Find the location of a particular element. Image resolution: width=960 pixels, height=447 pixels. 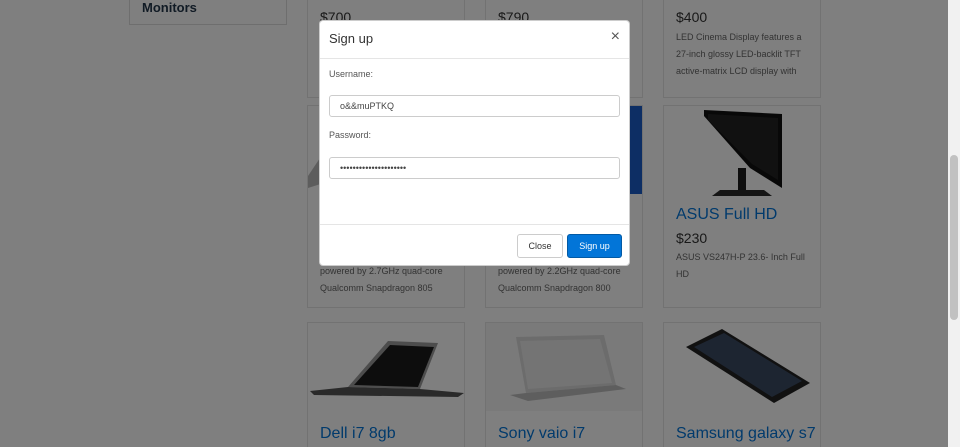

username-input is located at coordinates (474, 106).